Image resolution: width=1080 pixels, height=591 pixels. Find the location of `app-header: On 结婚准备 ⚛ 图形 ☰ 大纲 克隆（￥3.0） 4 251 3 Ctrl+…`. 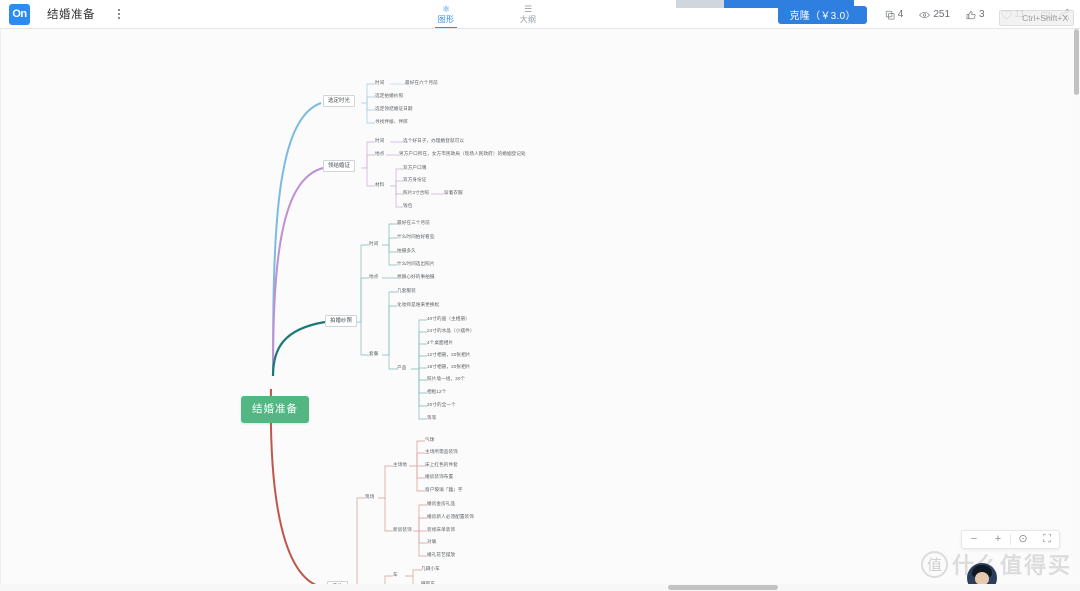

app-header: On 结婚准备 ⚛ 图形 ☰ 大纲 克隆（￥3.0） 4 251 3 Ctrl+… is located at coordinates (540, 14).